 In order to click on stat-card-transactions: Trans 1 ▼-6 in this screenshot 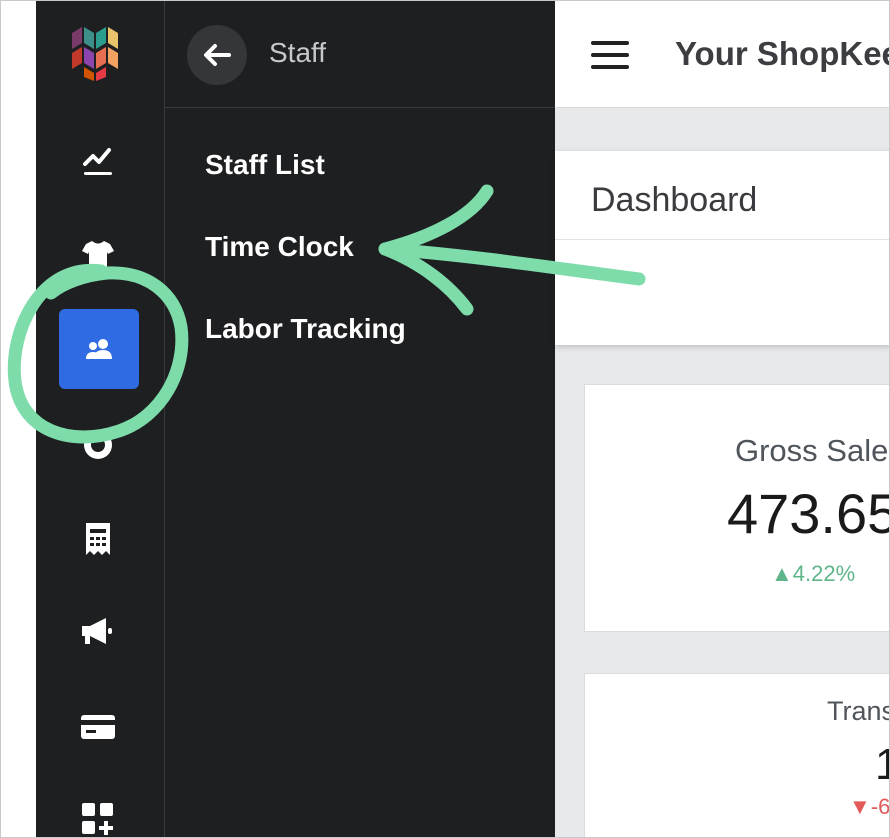, I will do `click(737, 755)`.